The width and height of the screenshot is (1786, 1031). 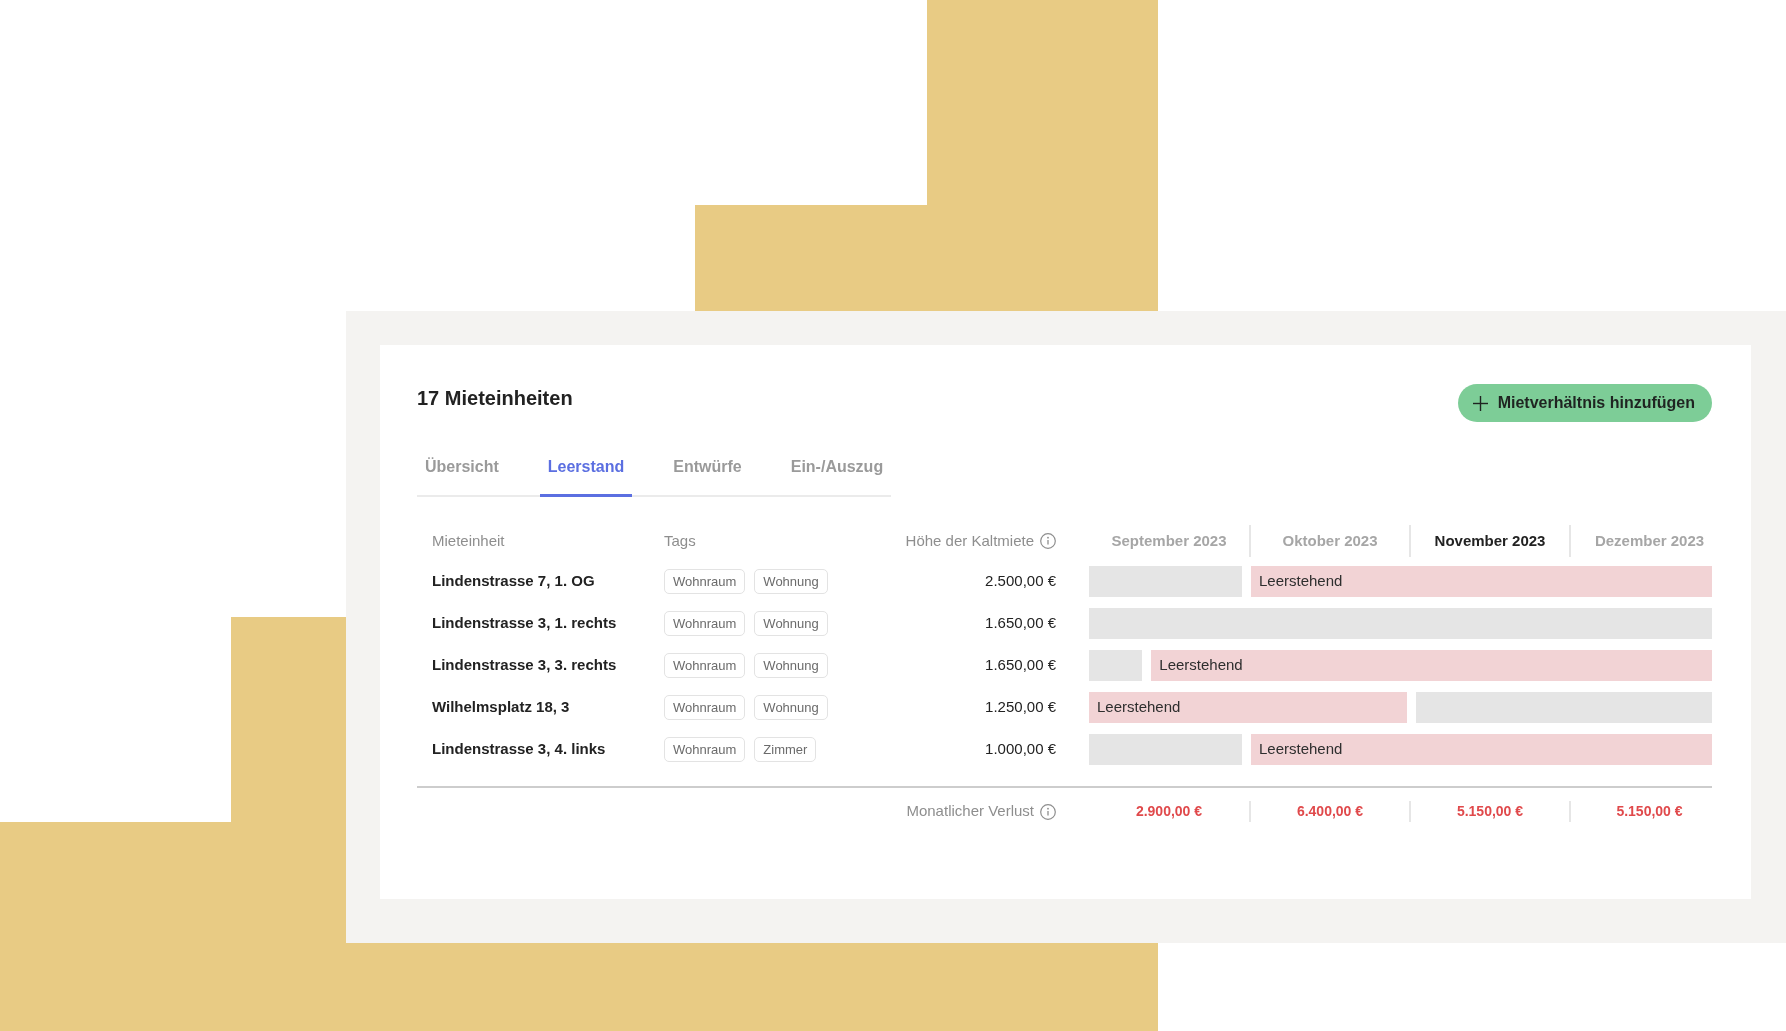 What do you see at coordinates (1020, 749) in the screenshot?
I see `rent-amount: 1.000,00 €` at bounding box center [1020, 749].